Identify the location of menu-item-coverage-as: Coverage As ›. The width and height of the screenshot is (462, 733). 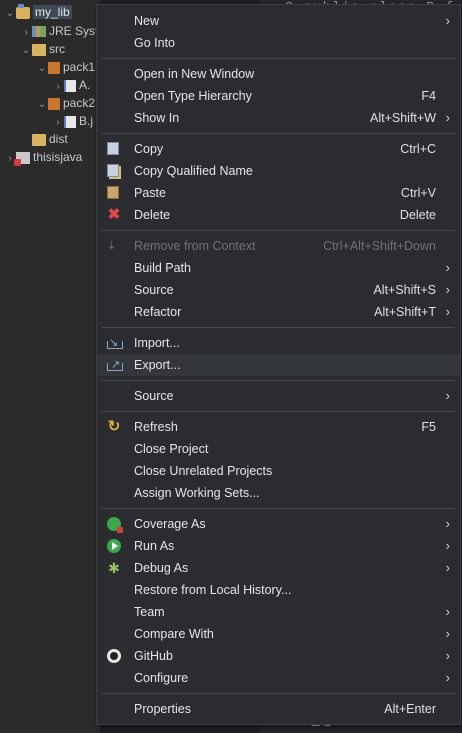
(278, 524).